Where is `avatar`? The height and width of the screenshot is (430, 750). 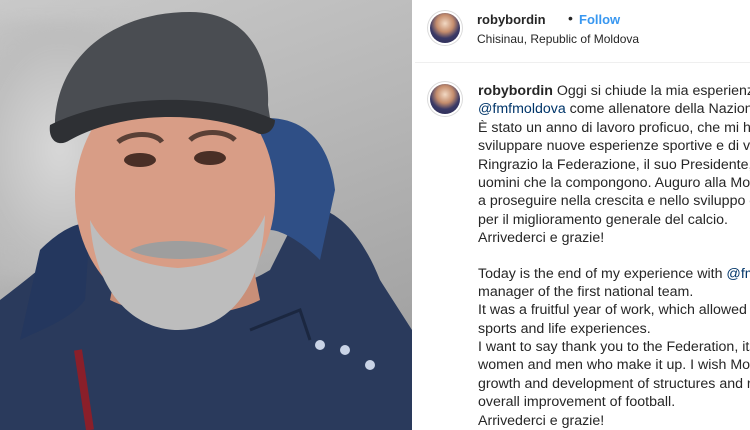 avatar is located at coordinates (445, 28).